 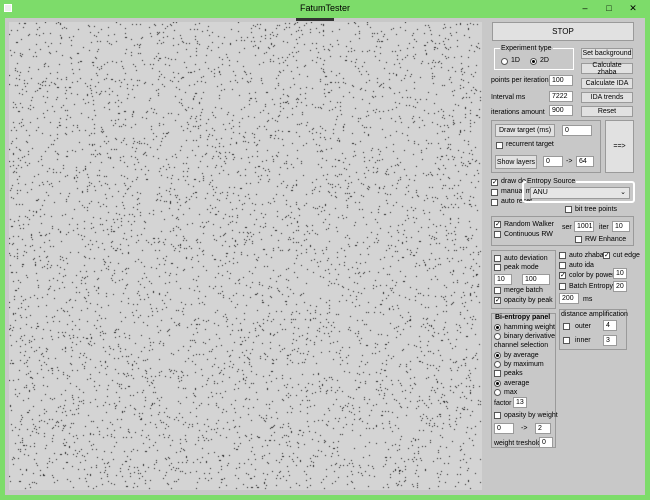 What do you see at coordinates (562, 265) in the screenshot?
I see `auto-ida-checkbox` at bounding box center [562, 265].